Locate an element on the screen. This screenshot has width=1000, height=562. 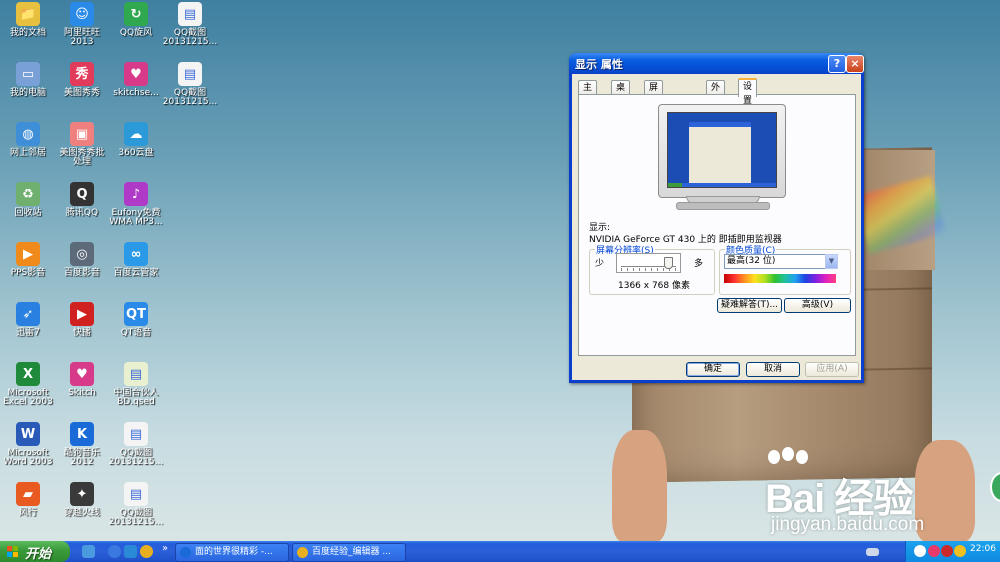
slider-thumb is located at coordinates (668, 263).